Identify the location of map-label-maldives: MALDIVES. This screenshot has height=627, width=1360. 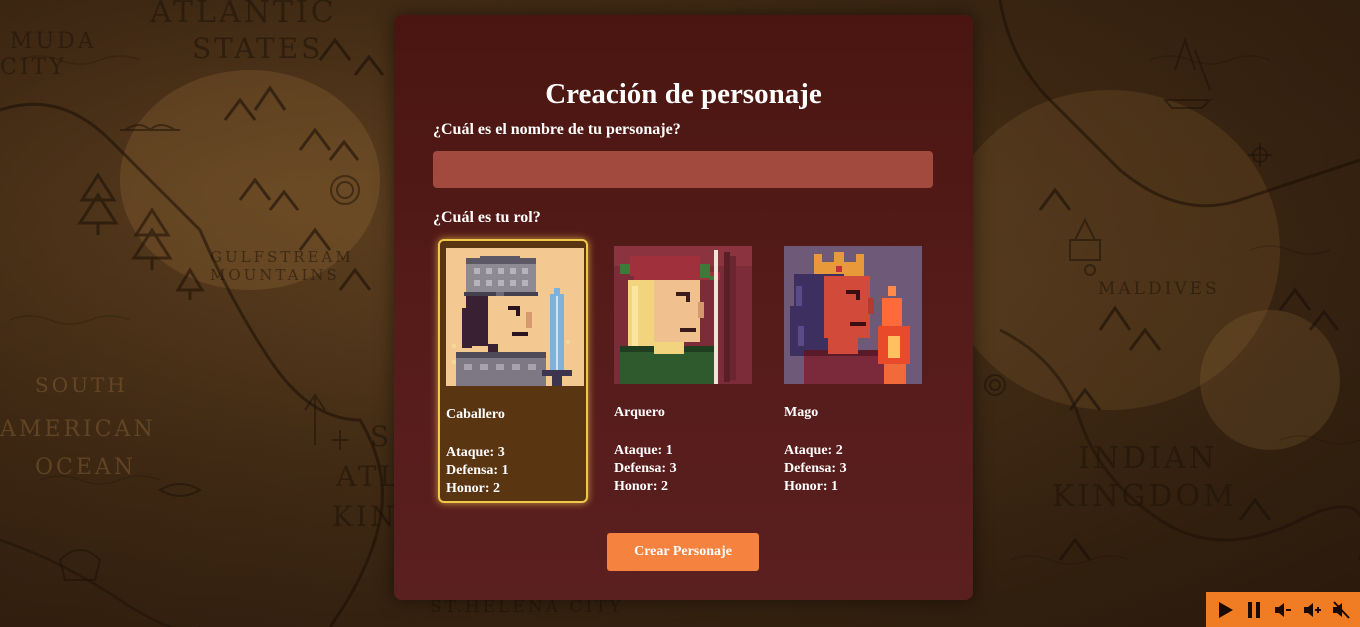
(1159, 289).